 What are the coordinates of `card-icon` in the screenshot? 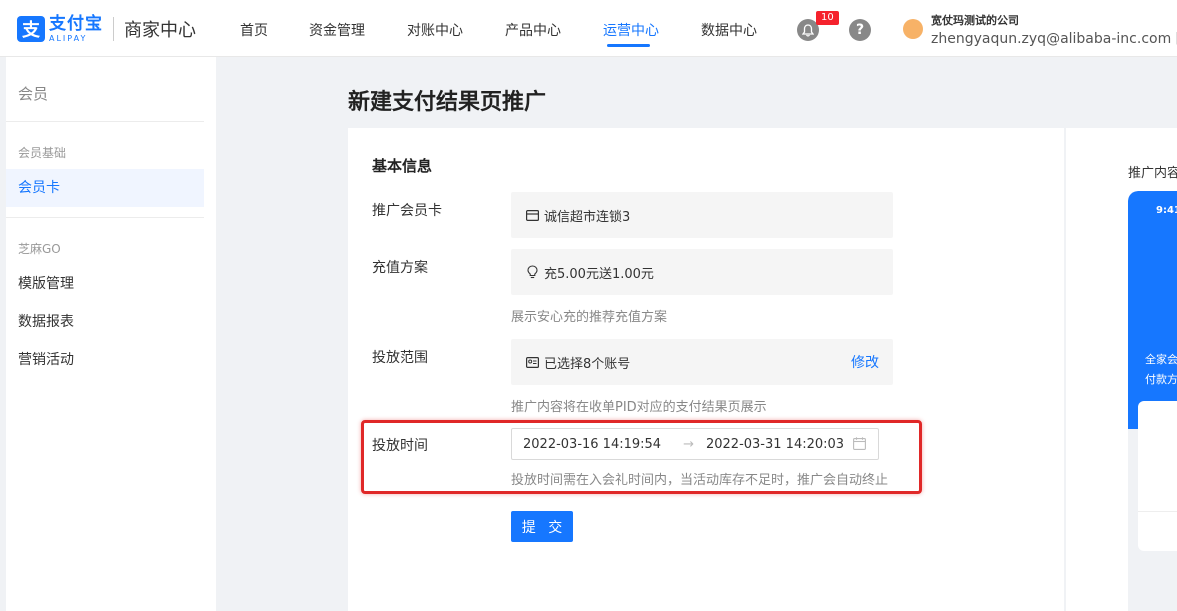 It's located at (532, 215).